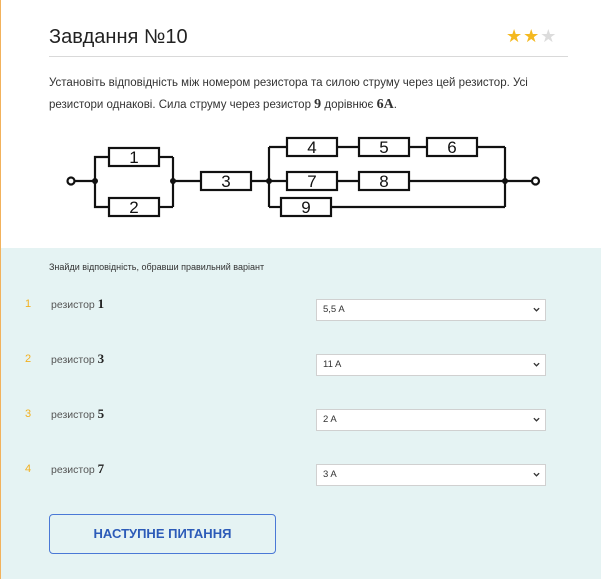 Image resolution: width=601 pixels, height=579 pixels. Describe the element at coordinates (303, 177) in the screenshot. I see `circuit-diagram: 1 2 3 4 5 6 7 8 9` at that location.